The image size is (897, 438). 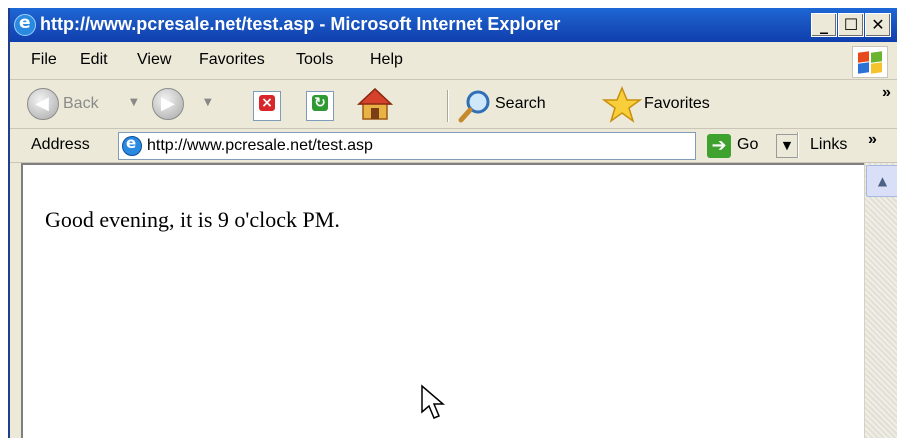 What do you see at coordinates (447, 106) in the screenshot?
I see `toolbar-separator` at bounding box center [447, 106].